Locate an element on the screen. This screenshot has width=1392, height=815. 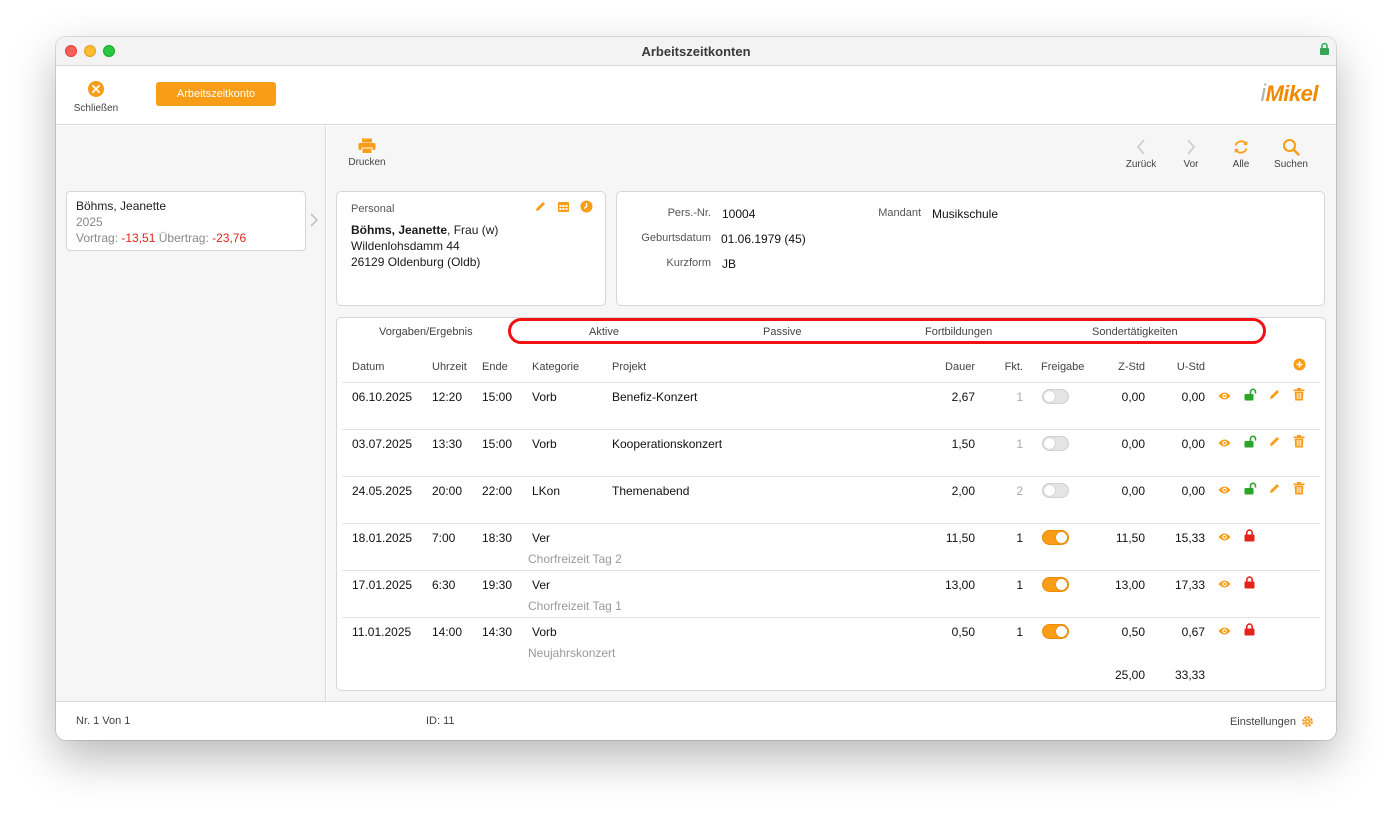
settings-button: Einstellungen is located at coordinates (1272, 721).